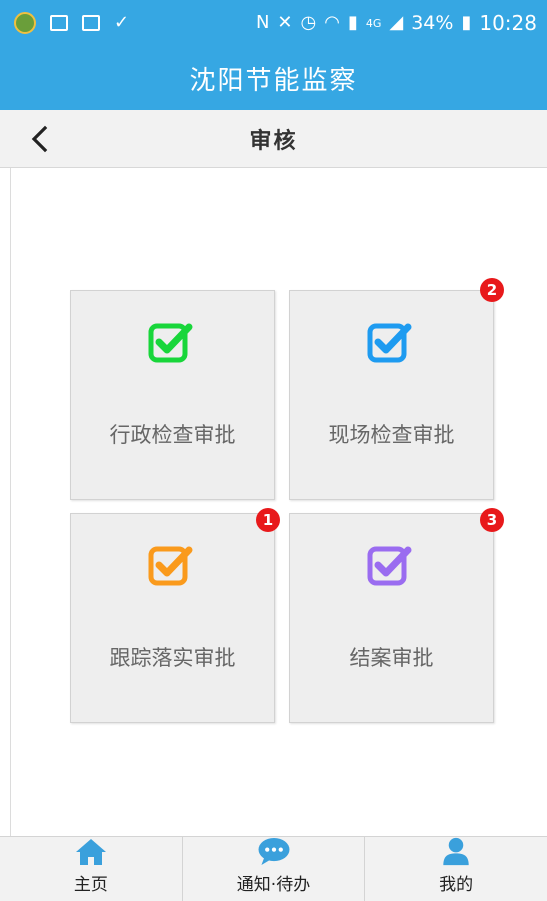  I want to click on check-notification-icon: ✓, so click(122, 22).